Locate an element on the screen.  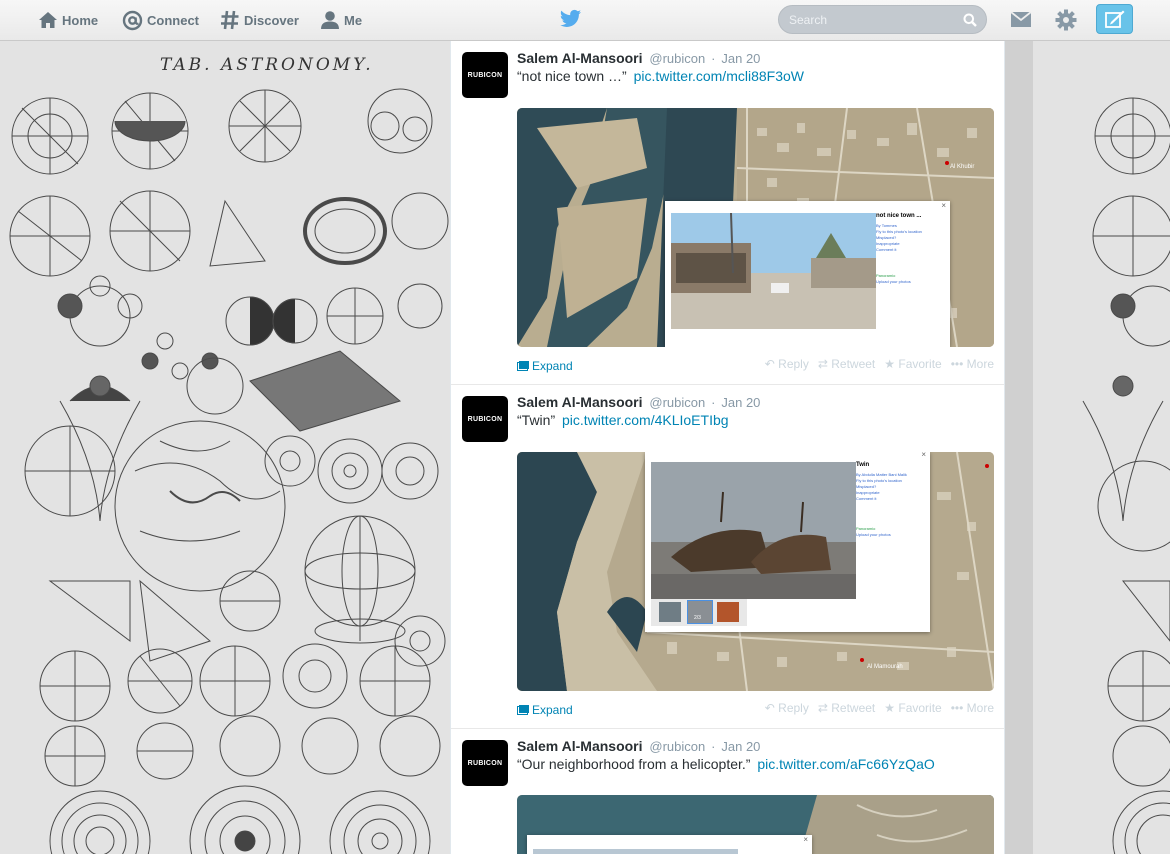
home-icon is located at coordinates (48, 20).